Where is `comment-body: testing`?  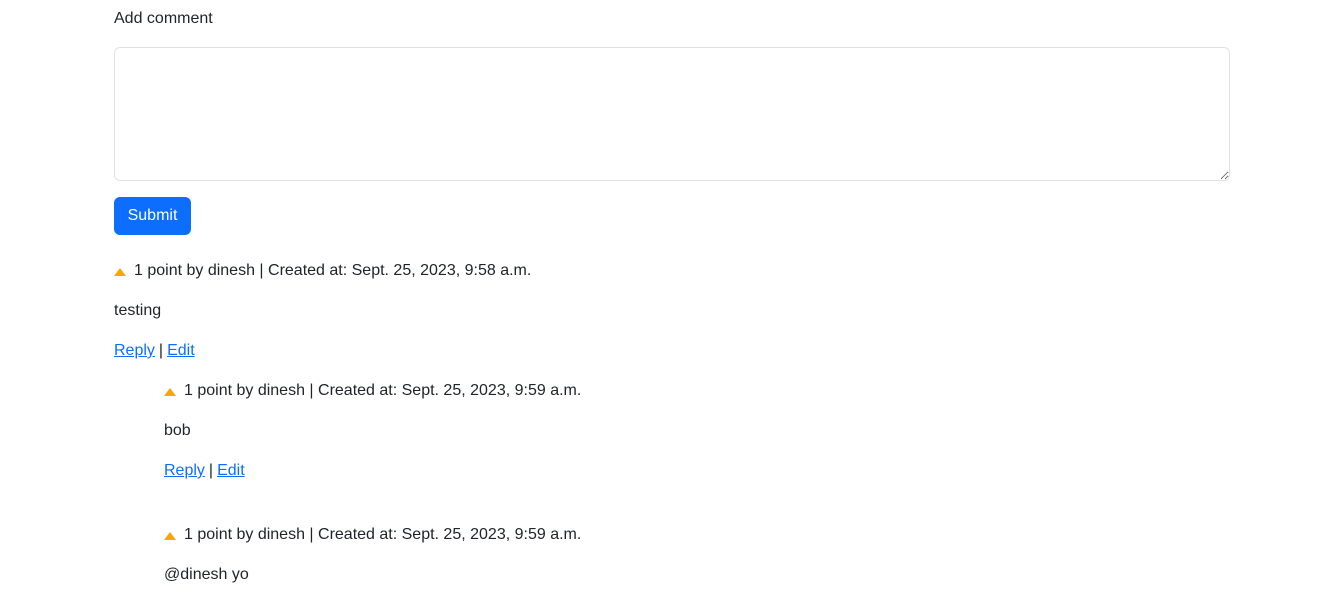
comment-body: testing is located at coordinates (138, 310).